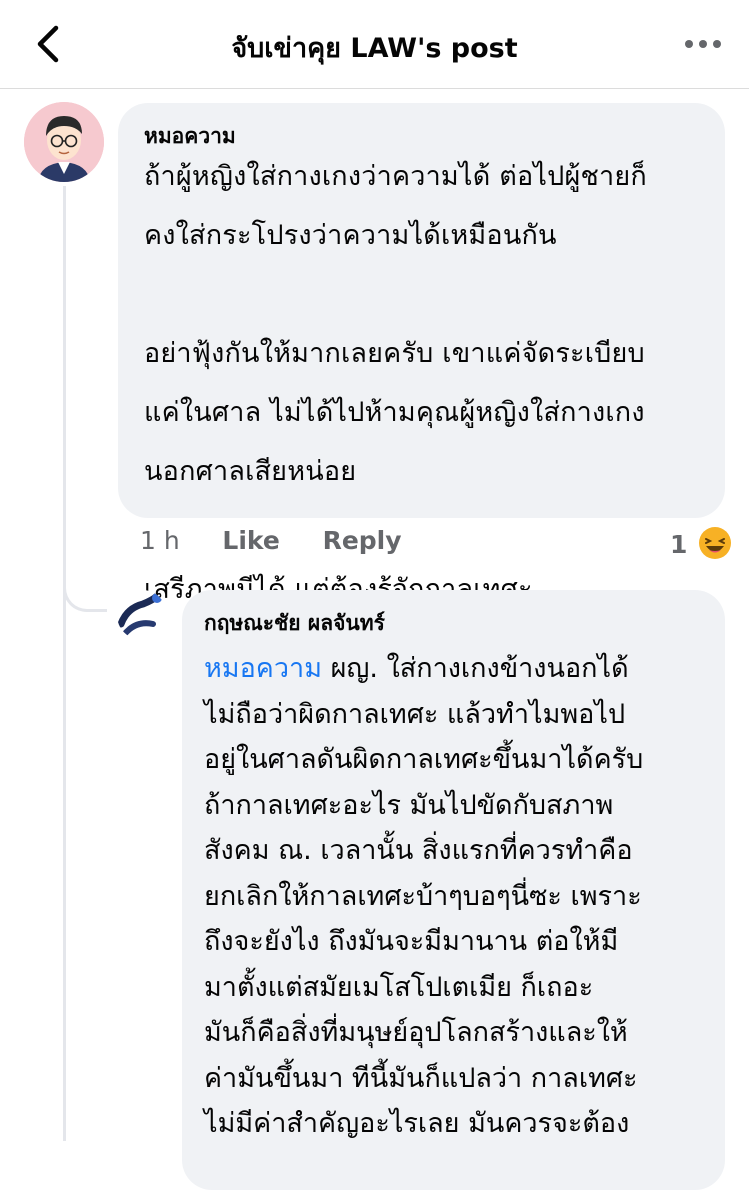 This screenshot has width=749, height=1190. I want to click on thread-line, so click(64, 663).